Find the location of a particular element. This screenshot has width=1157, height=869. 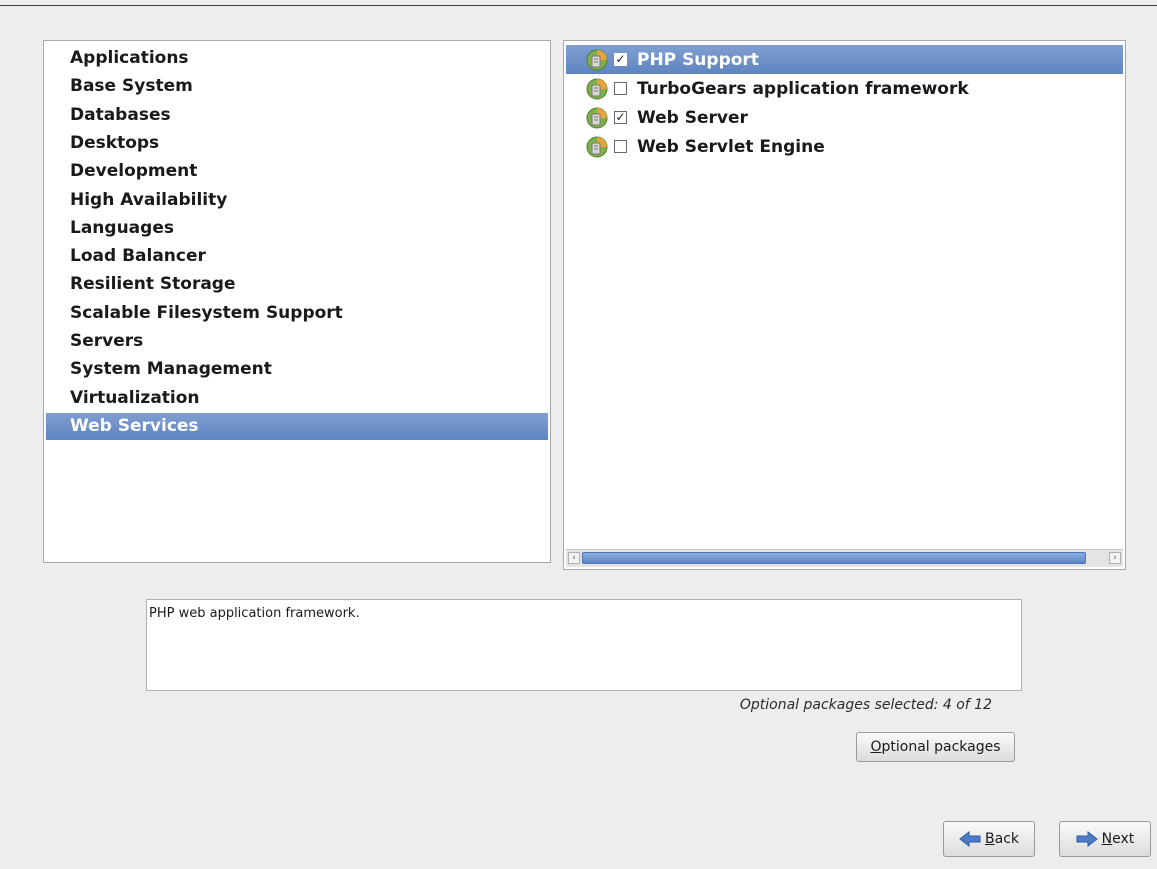

category-item: Development is located at coordinates (297, 171).